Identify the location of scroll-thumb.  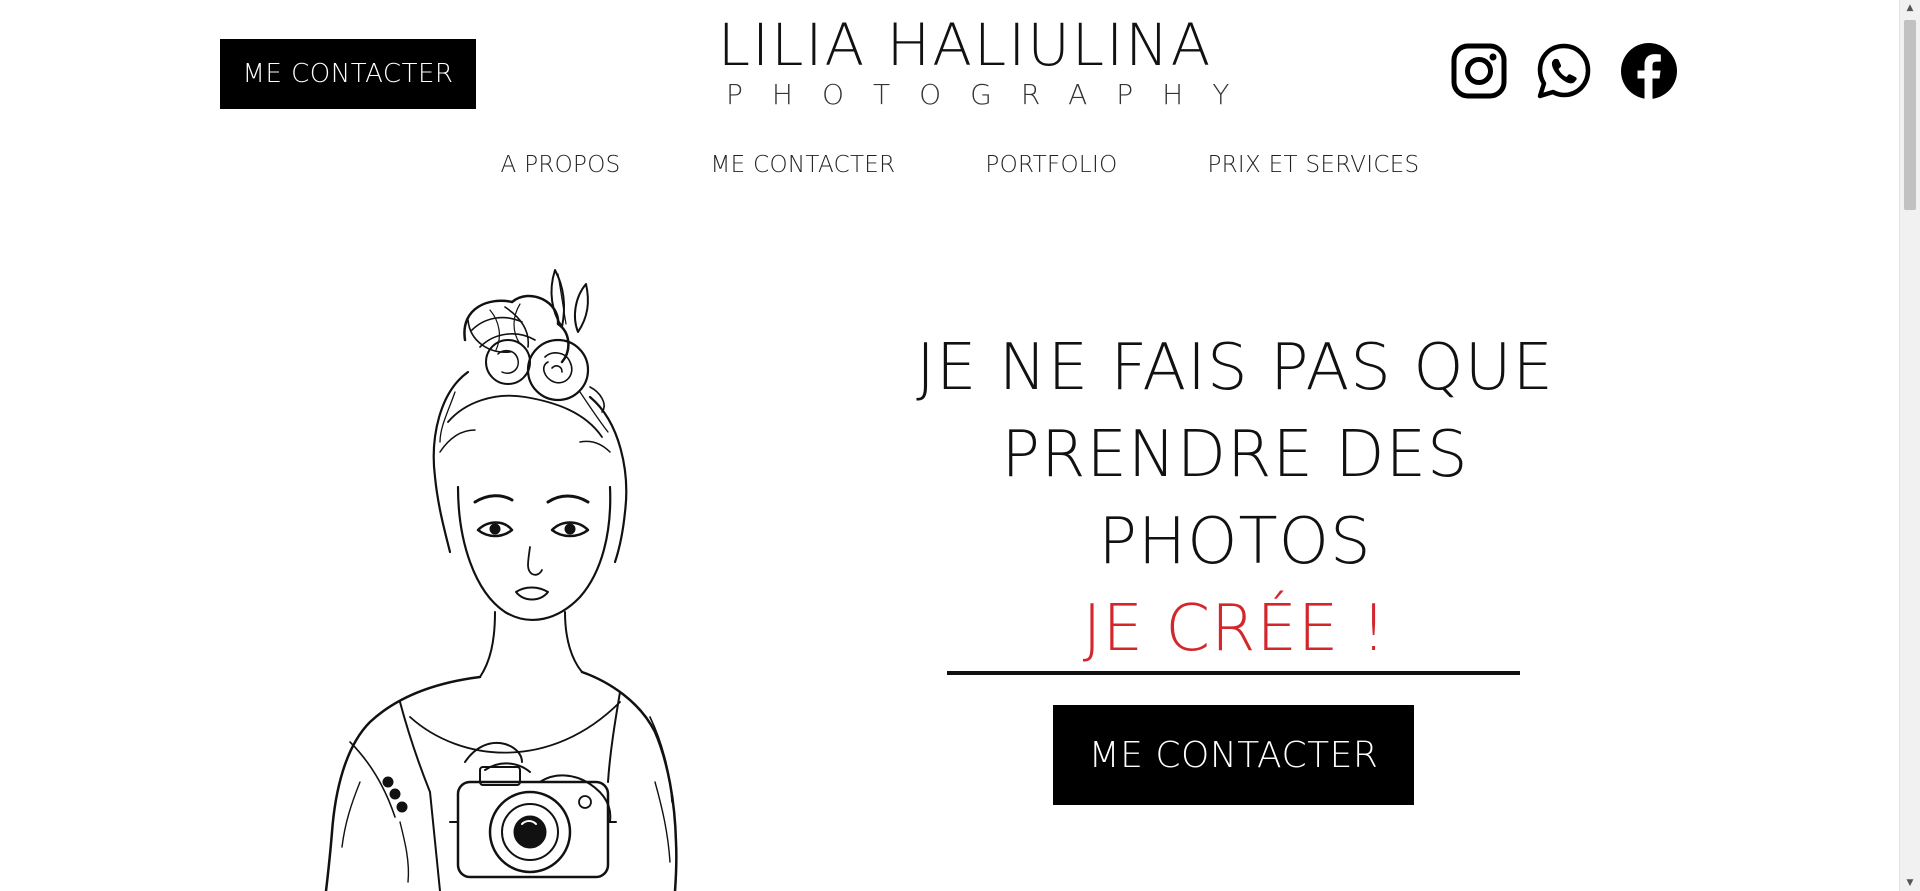
(1910, 115).